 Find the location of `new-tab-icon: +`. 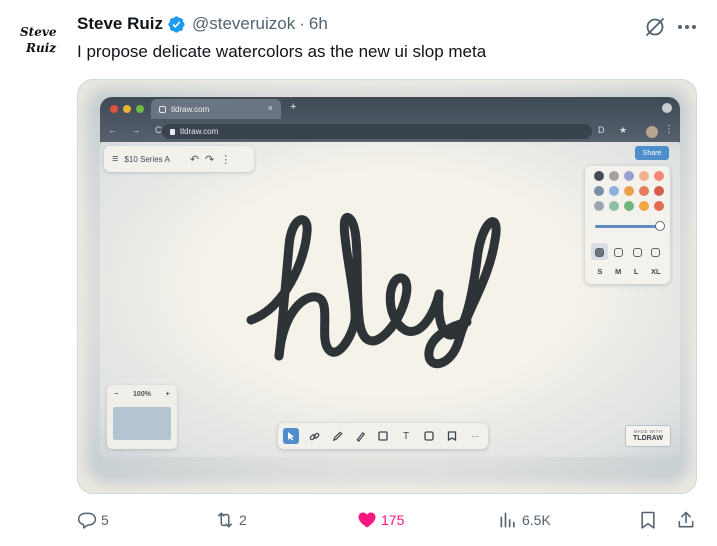

new-tab-icon: + is located at coordinates (293, 107).